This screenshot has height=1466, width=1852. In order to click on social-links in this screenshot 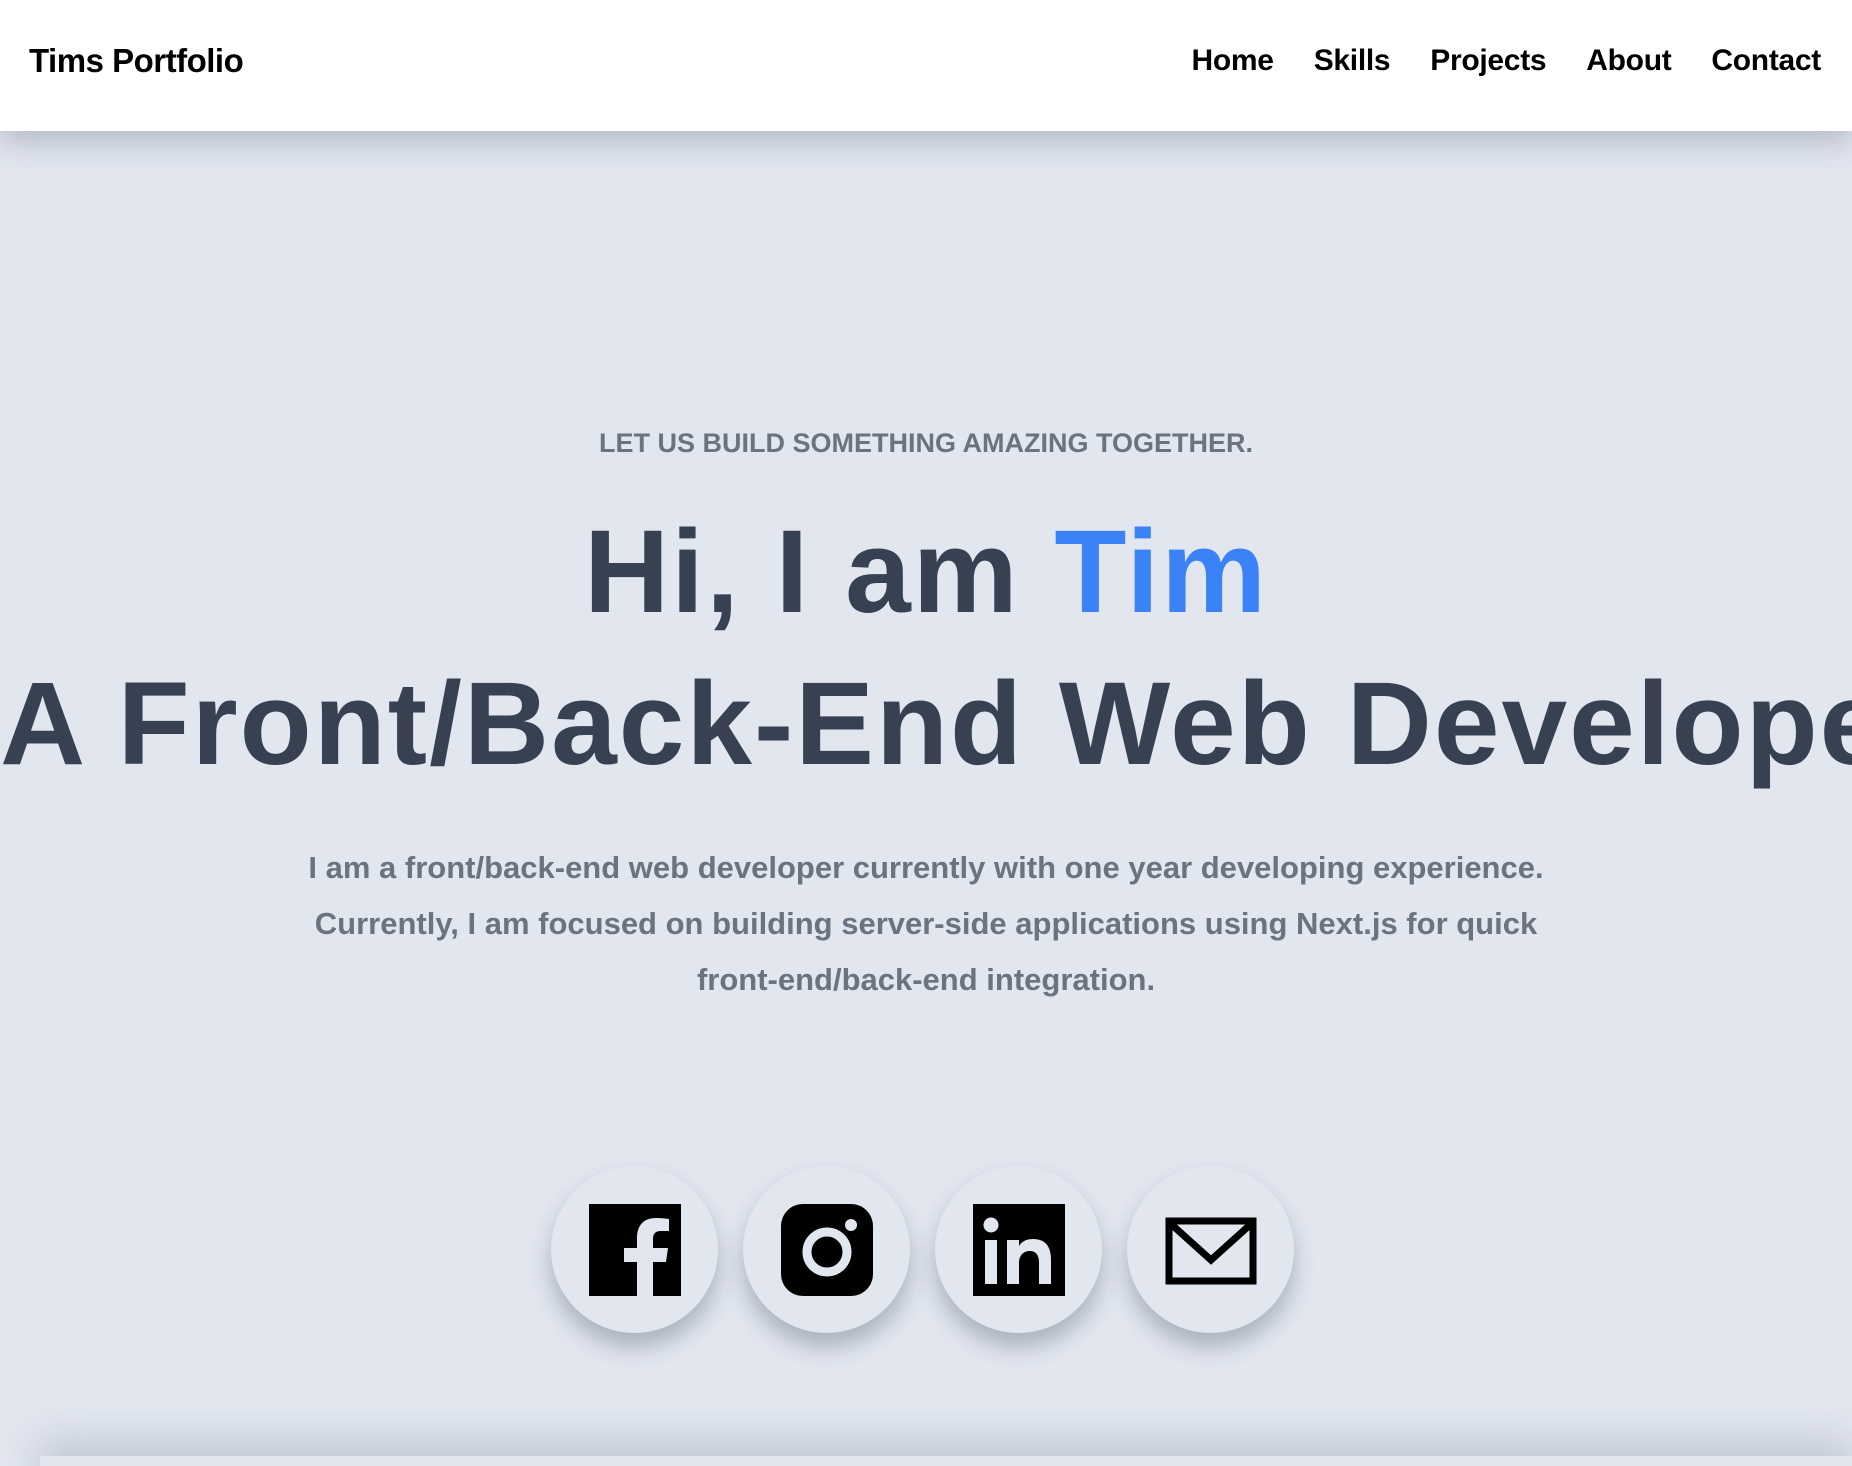, I will do `click(922, 1249)`.